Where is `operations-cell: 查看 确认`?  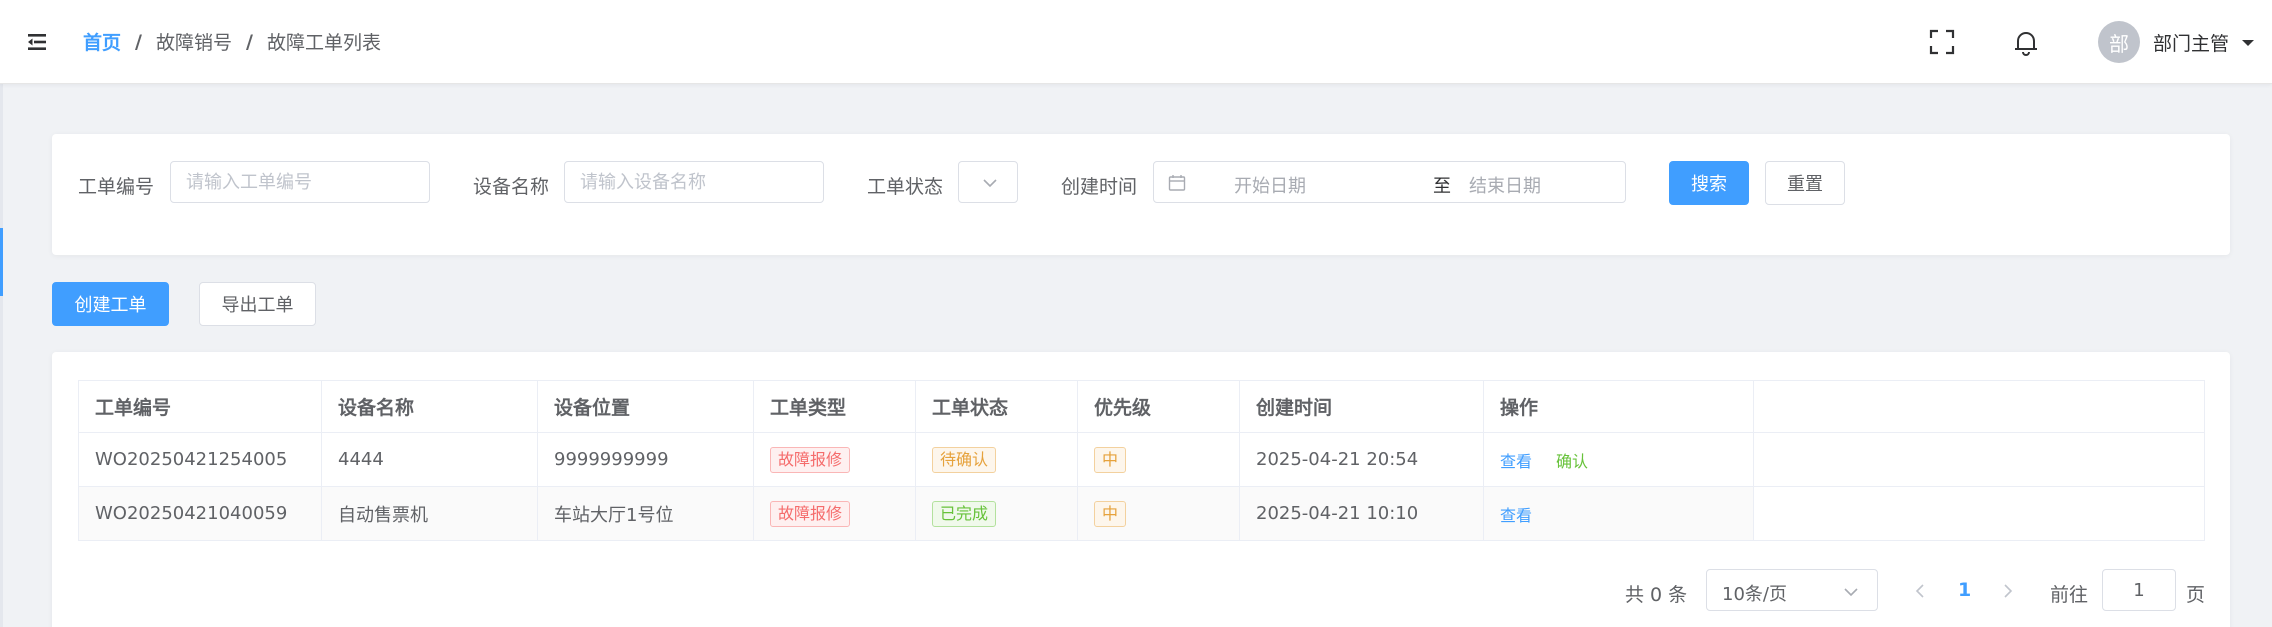 operations-cell: 查看 确认 is located at coordinates (1618, 459).